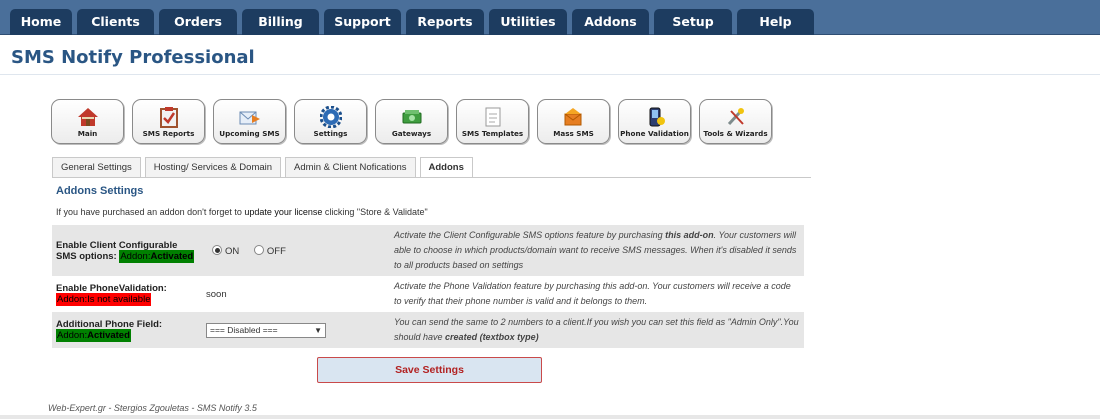 This screenshot has width=1100, height=419. What do you see at coordinates (550, 74) in the screenshot?
I see `divider` at bounding box center [550, 74].